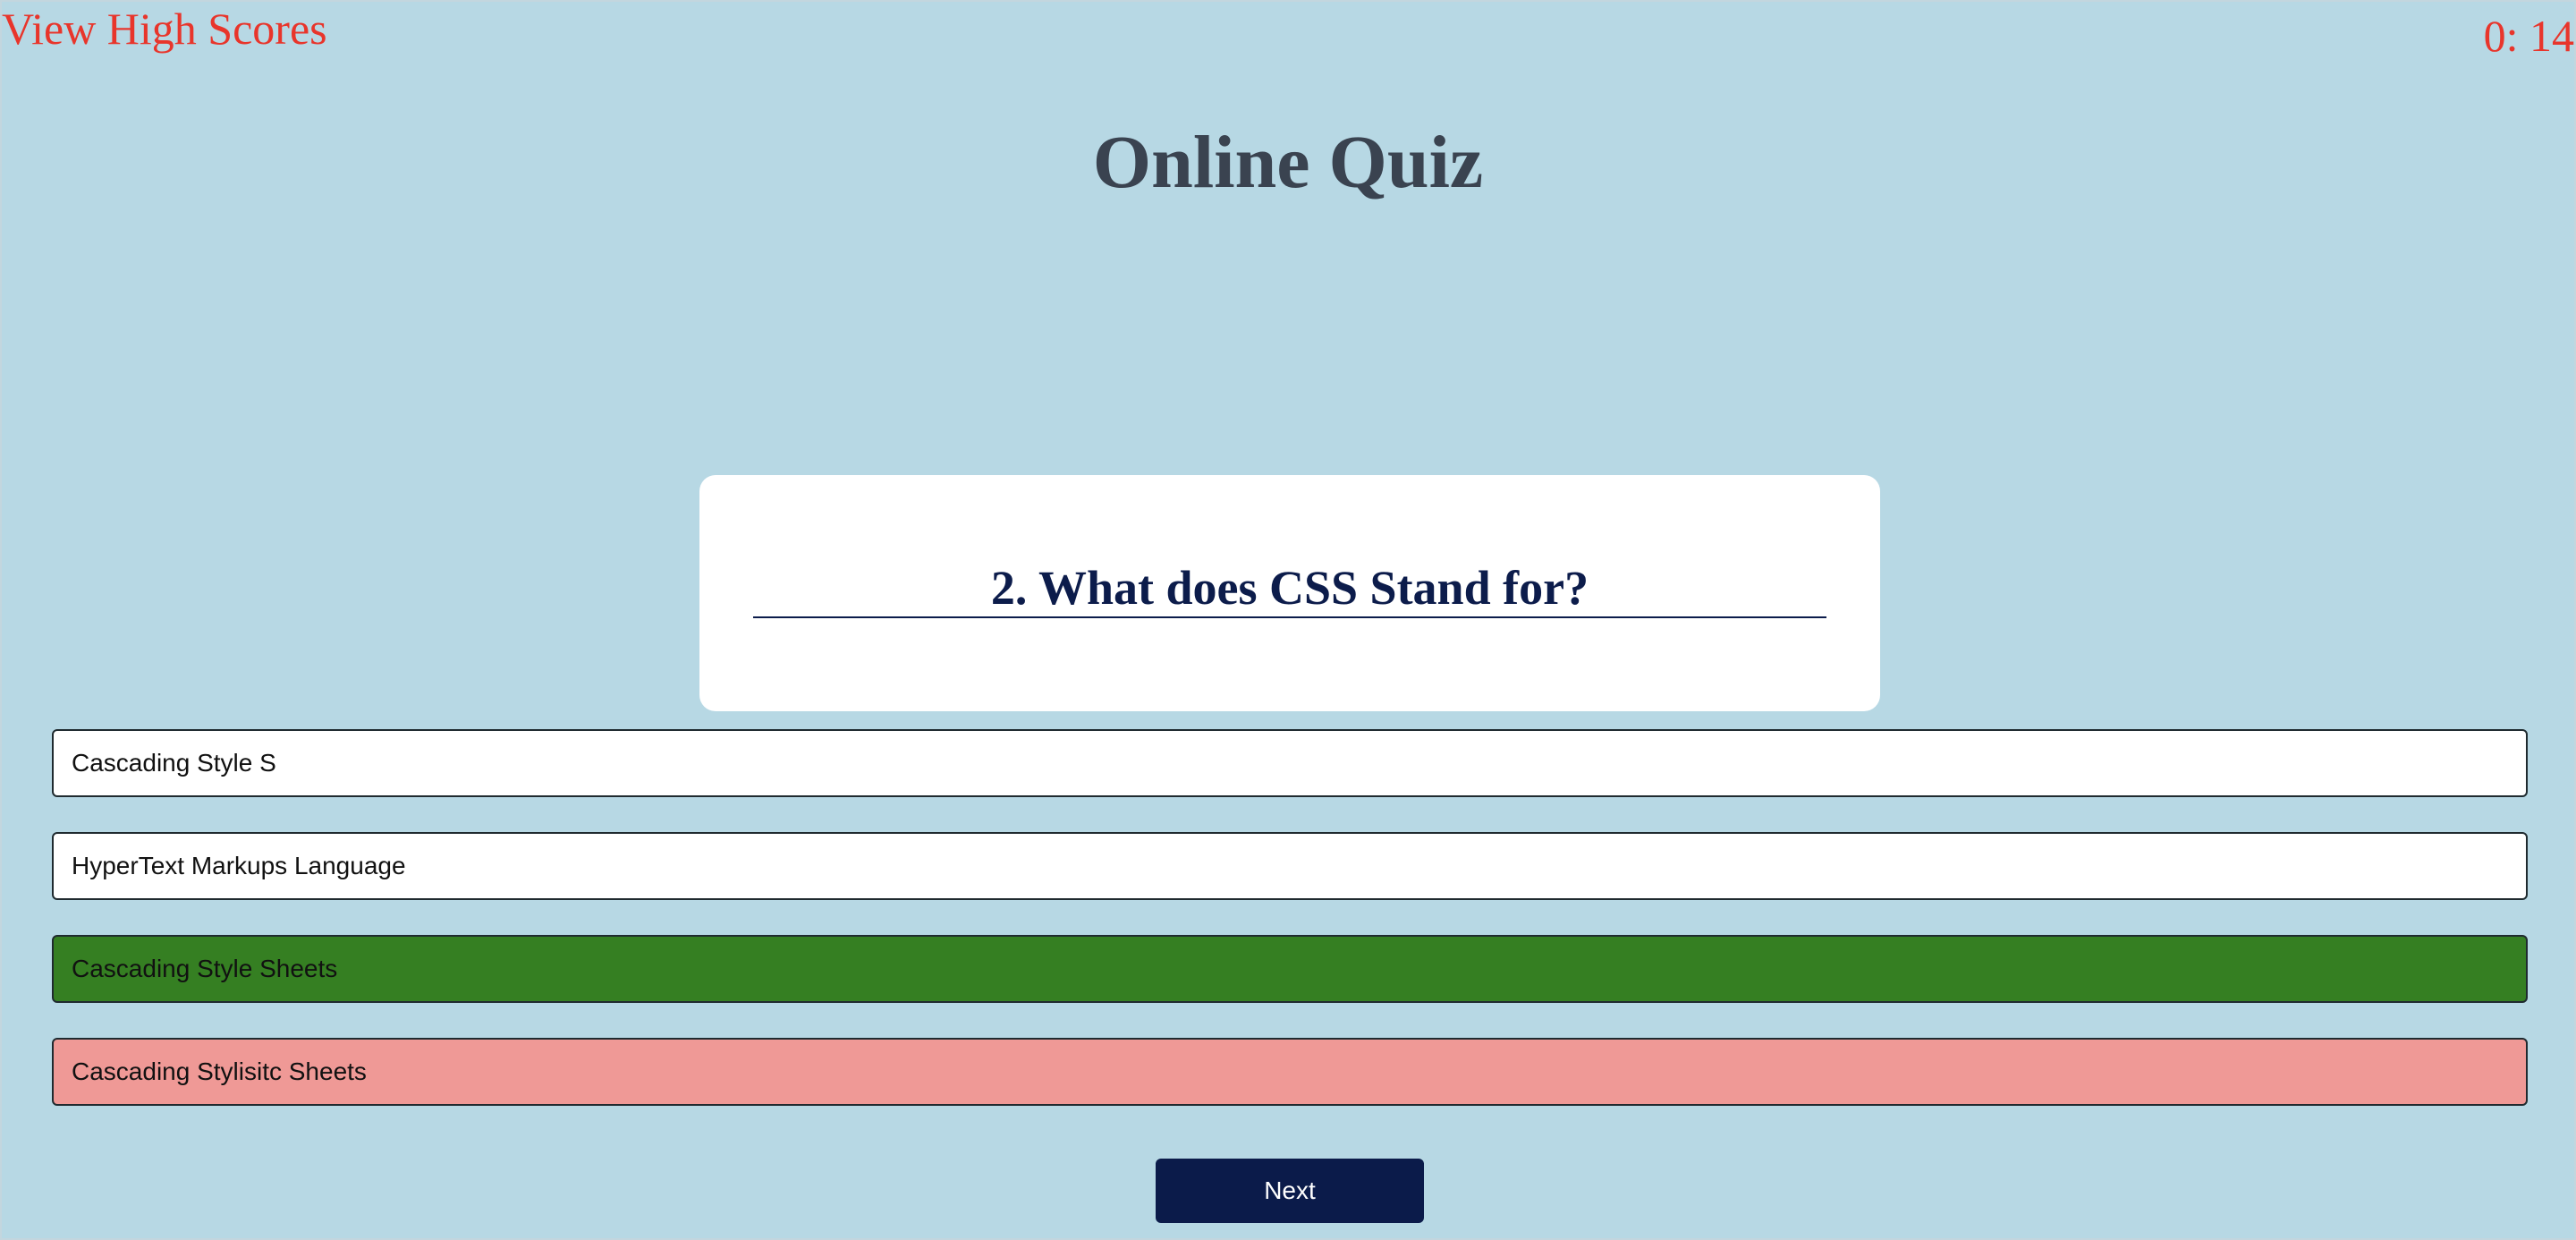  I want to click on answer-option-2: HyperText Markups Language, so click(1290, 866).